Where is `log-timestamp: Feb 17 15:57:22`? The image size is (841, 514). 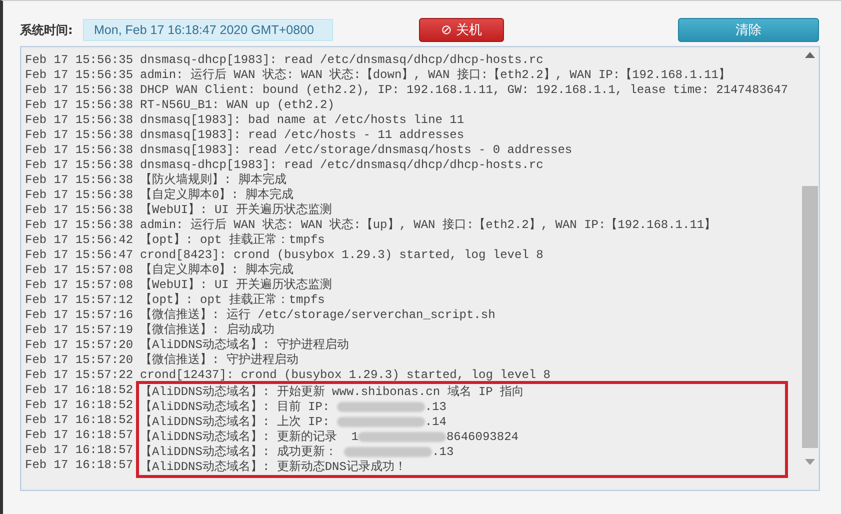
log-timestamp: Feb 17 15:57:22 is located at coordinates (79, 375).